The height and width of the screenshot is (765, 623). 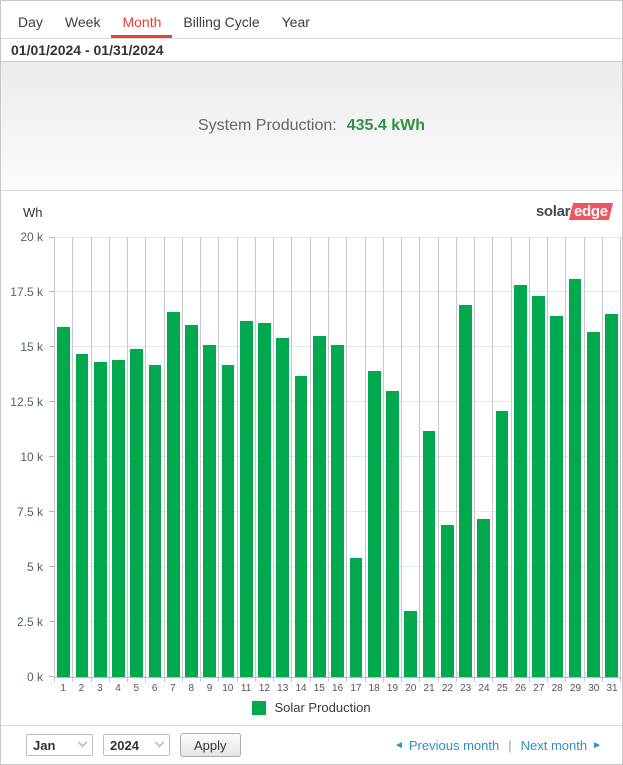 I want to click on x-label: 5, so click(x=136, y=688).